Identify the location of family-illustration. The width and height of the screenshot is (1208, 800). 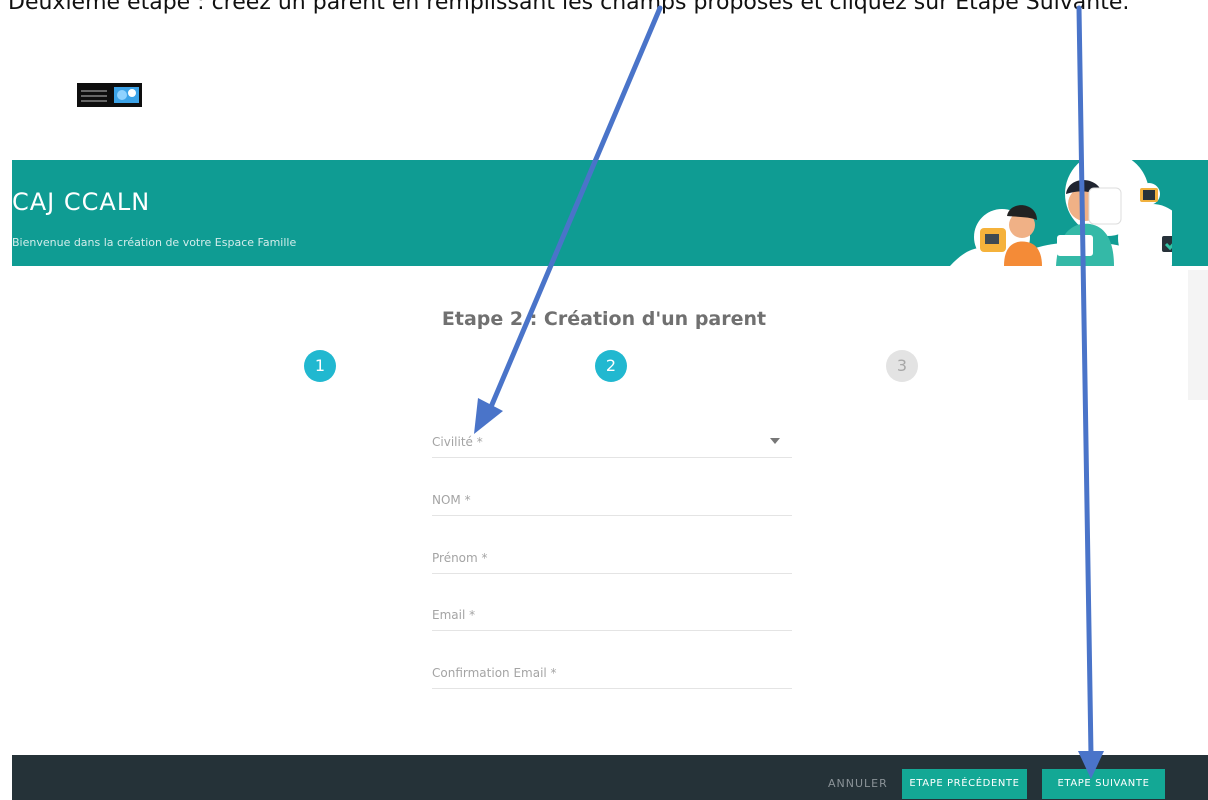
(1061, 213).